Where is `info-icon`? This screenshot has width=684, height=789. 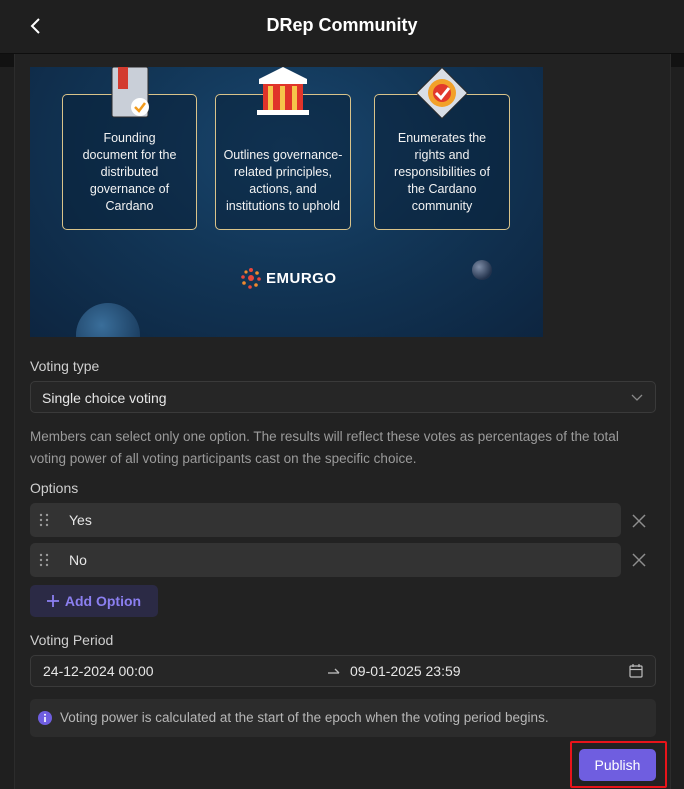
info-icon is located at coordinates (45, 718).